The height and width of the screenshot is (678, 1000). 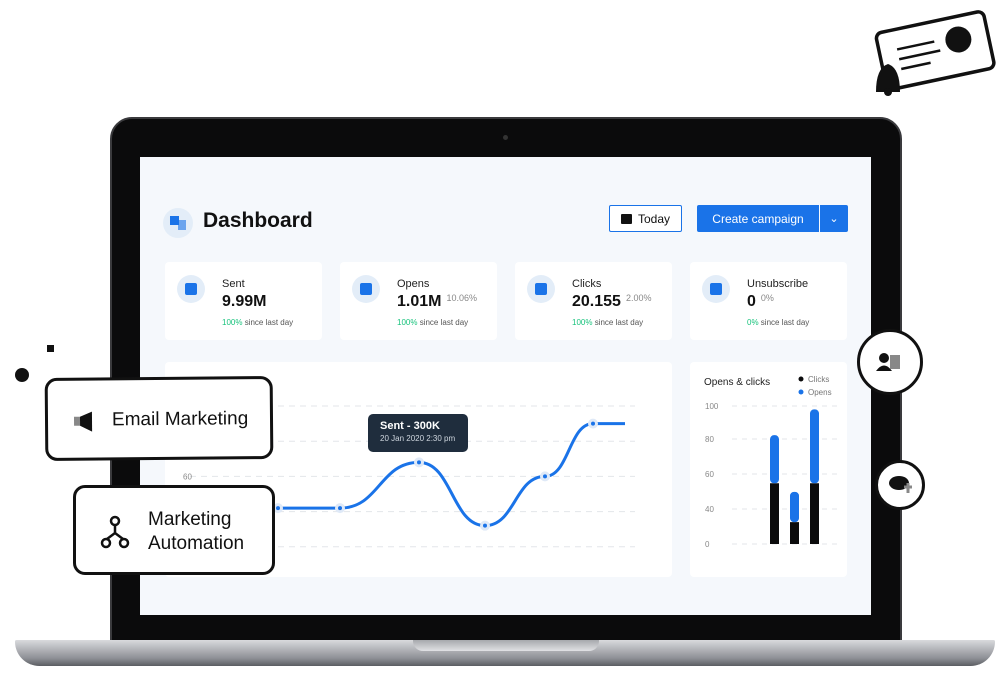 I want to click on create-campaign-button: Create campaign, so click(x=758, y=218).